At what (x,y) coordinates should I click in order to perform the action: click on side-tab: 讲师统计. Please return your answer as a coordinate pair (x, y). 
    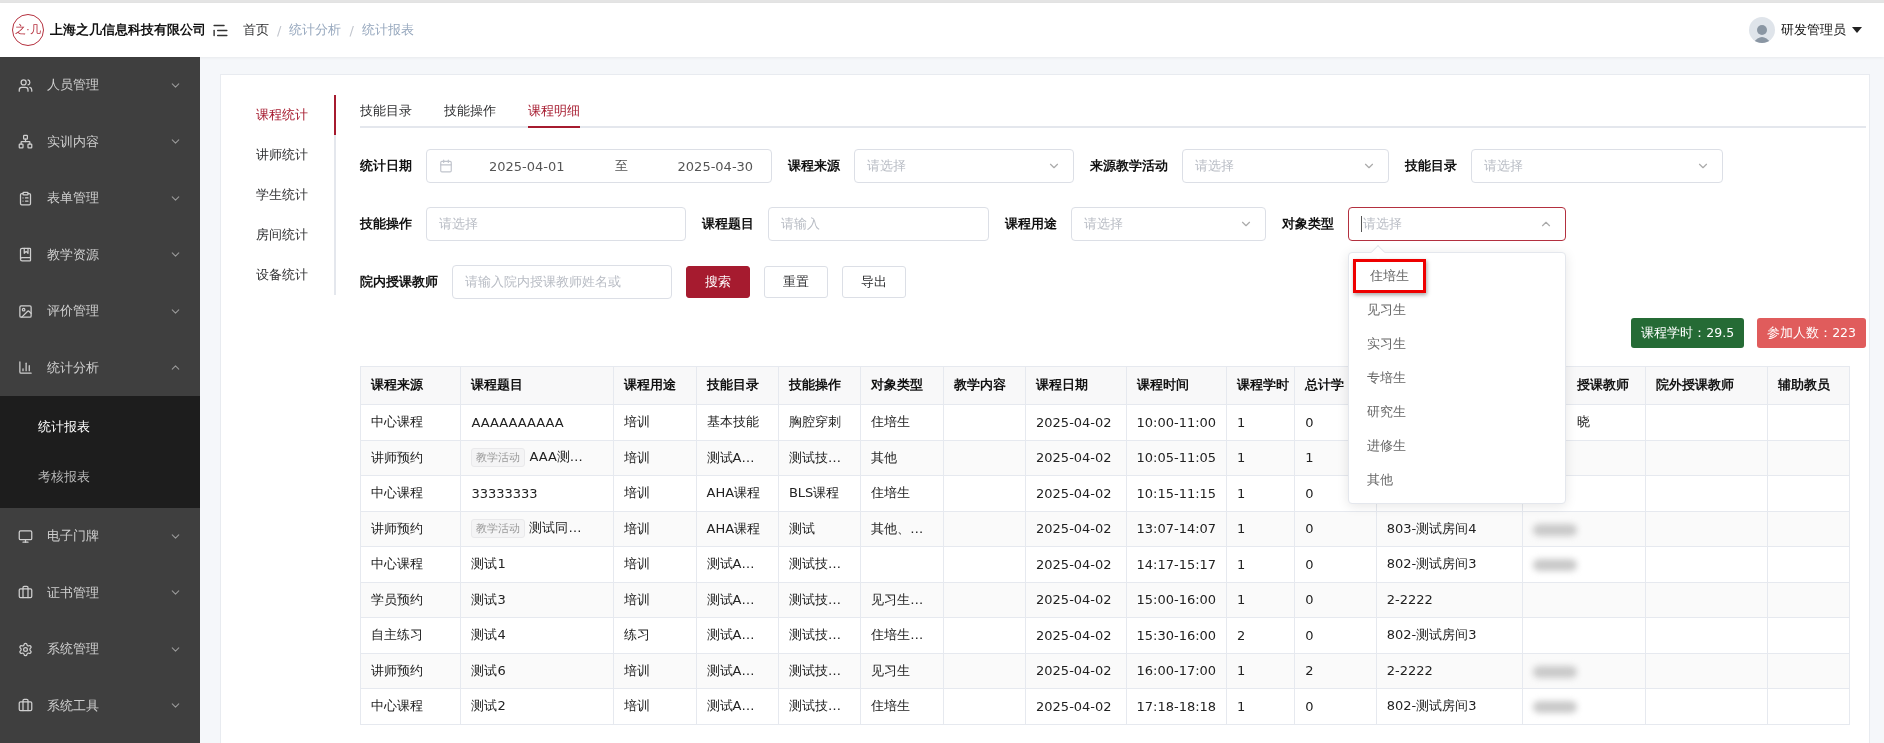
    Looking at the image, I should click on (296, 155).